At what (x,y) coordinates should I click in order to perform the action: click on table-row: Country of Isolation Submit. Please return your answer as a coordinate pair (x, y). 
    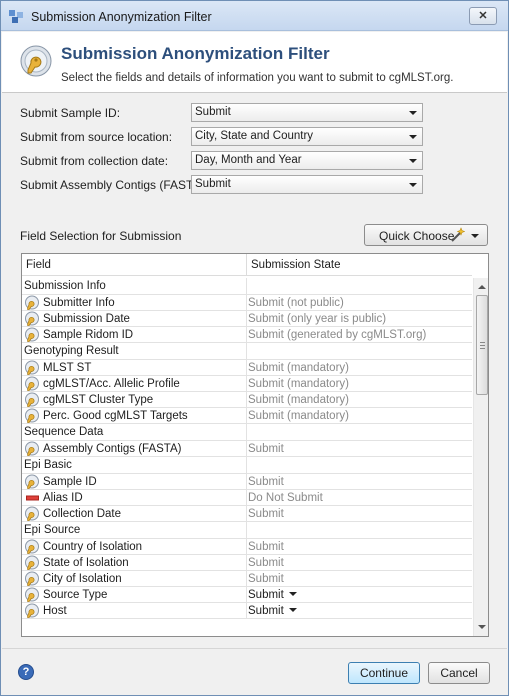
    Looking at the image, I should click on (247, 547).